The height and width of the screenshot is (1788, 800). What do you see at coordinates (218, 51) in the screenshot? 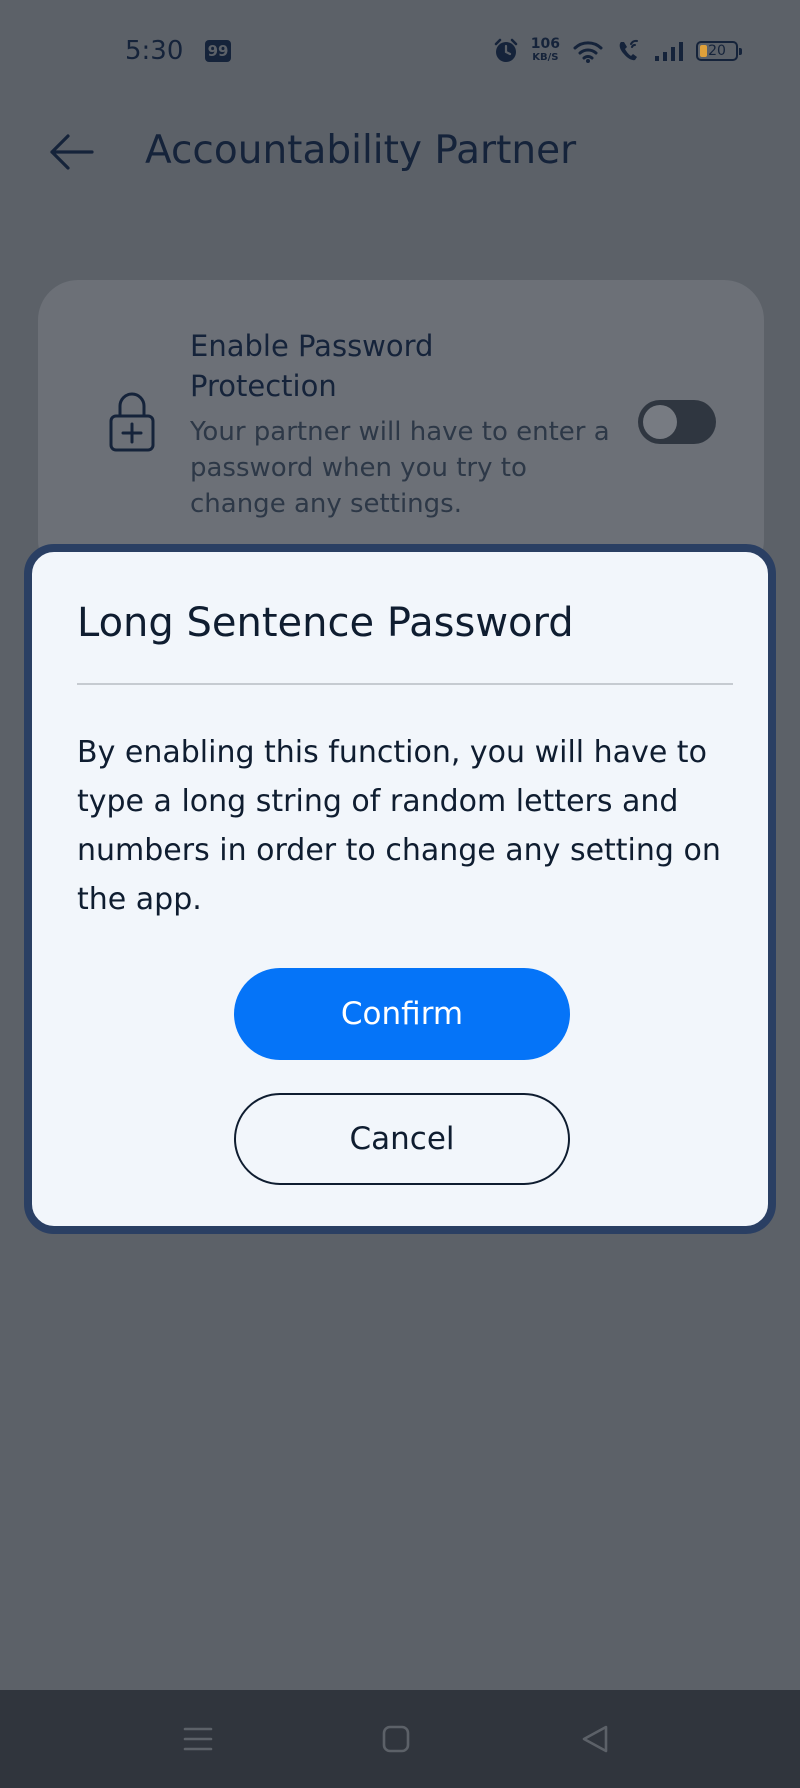
I see `notification-badge: 99` at bounding box center [218, 51].